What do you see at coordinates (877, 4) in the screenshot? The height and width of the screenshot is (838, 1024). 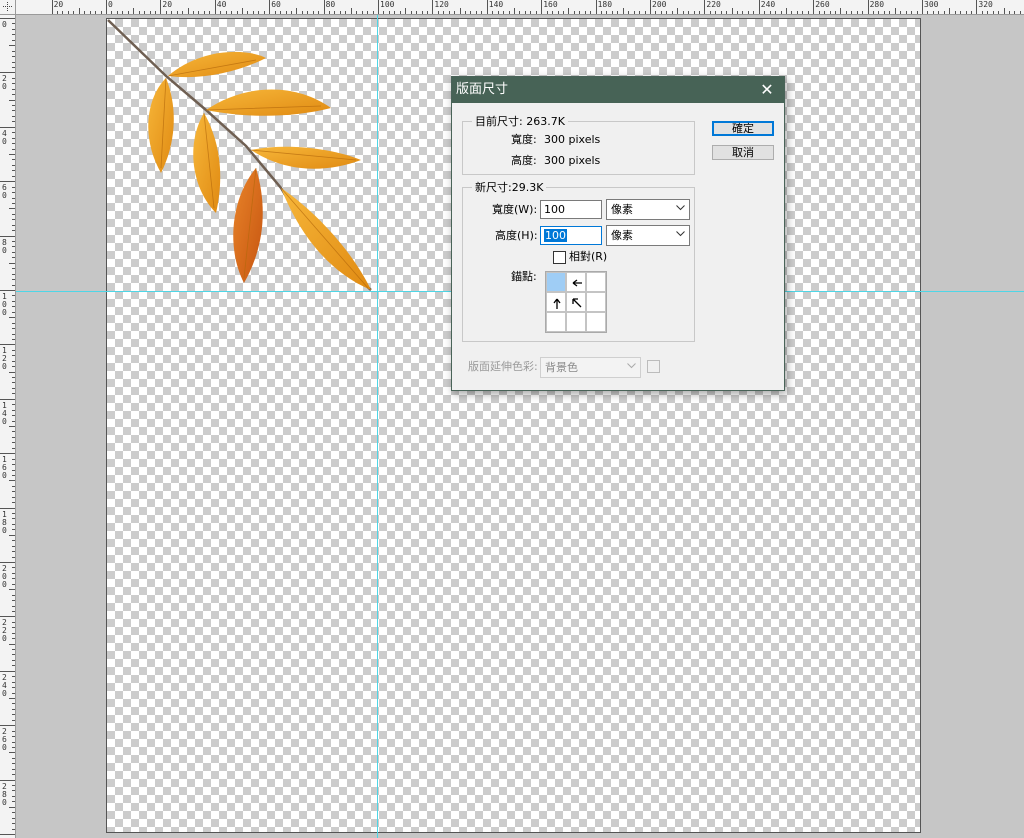 I see `ruler-top-label: 280` at bounding box center [877, 4].